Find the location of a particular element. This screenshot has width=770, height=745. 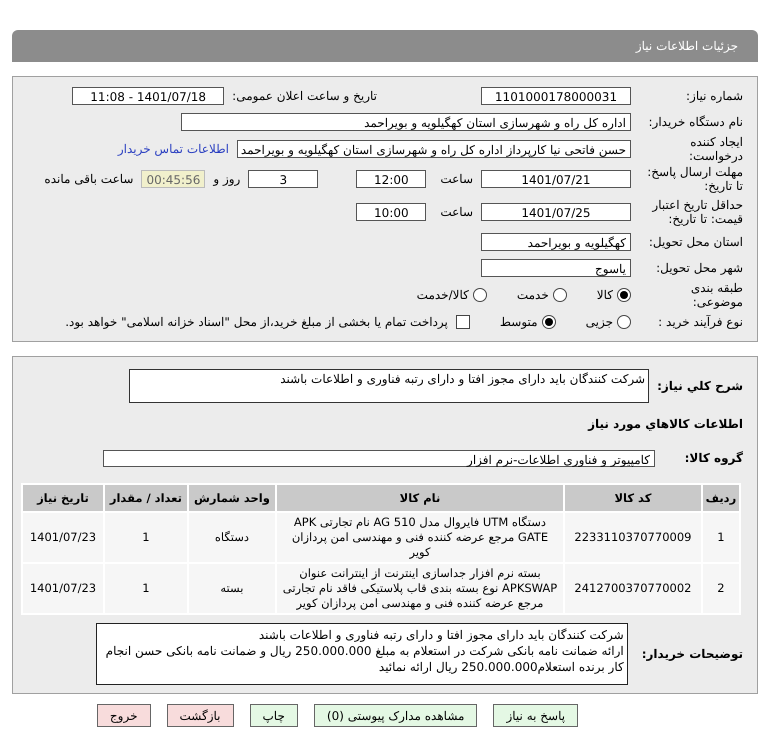

column-header: تاریخ نیاز is located at coordinates (63, 498).